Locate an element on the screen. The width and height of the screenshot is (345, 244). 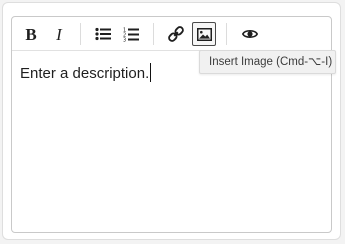
link-button is located at coordinates (176, 34).